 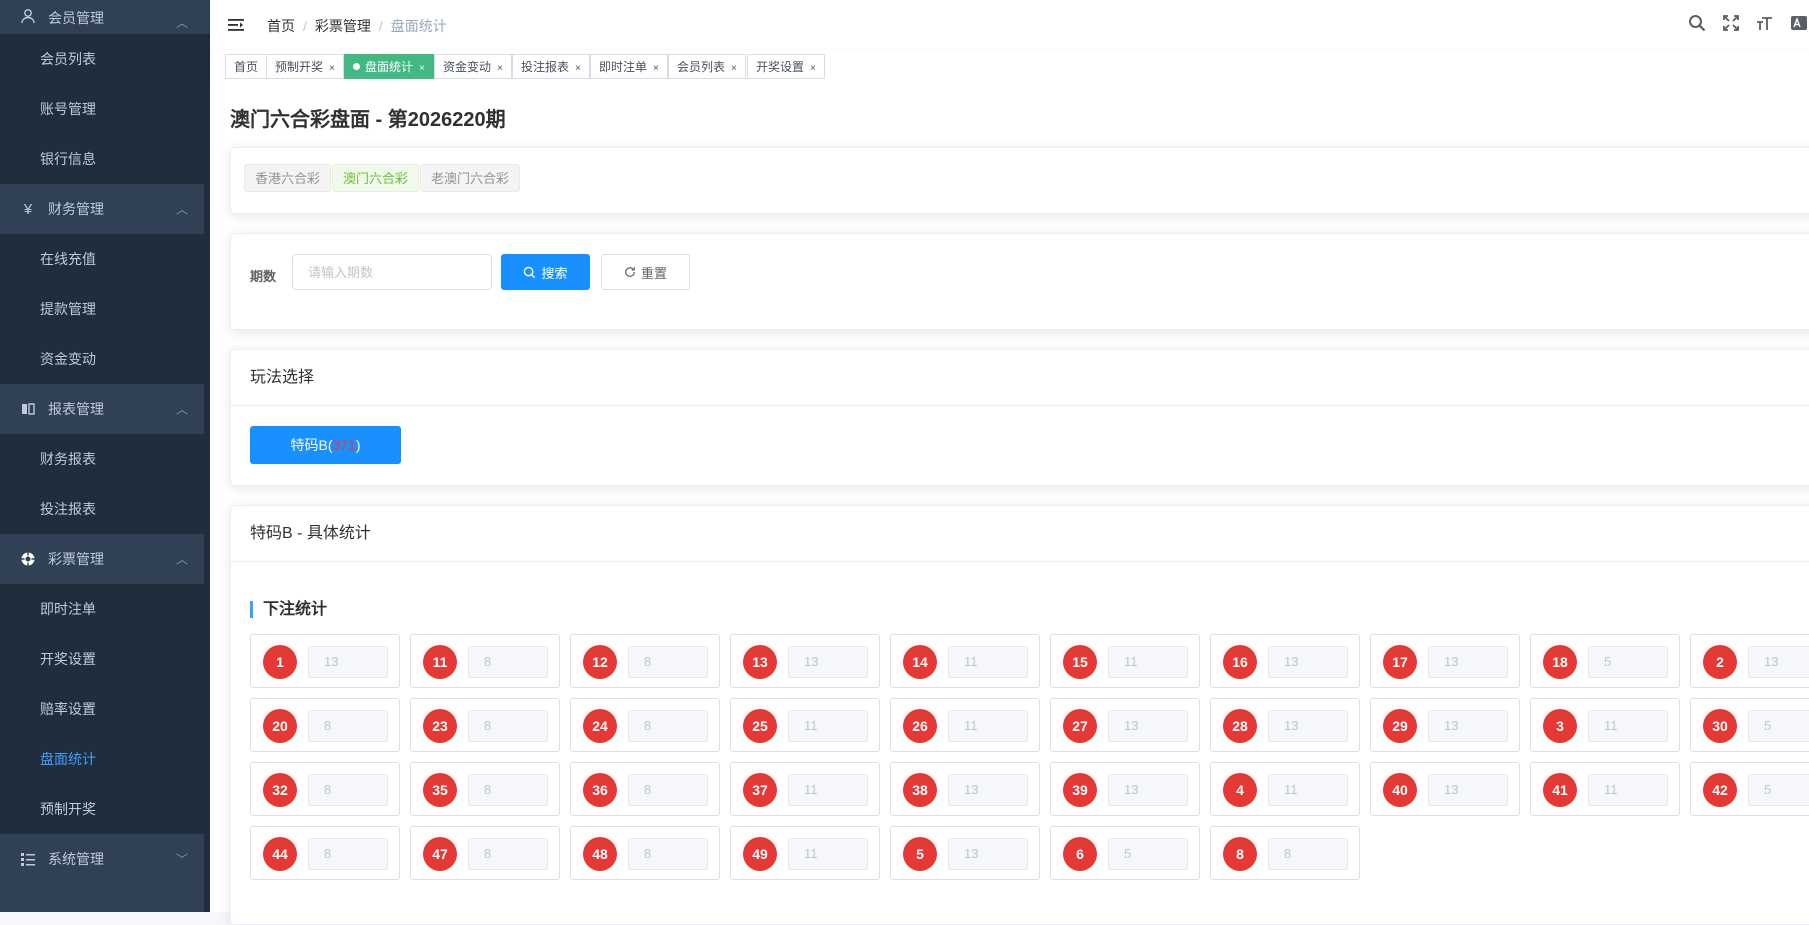 I want to click on tag-fund-change: 资金变动 ×, so click(x=473, y=66).